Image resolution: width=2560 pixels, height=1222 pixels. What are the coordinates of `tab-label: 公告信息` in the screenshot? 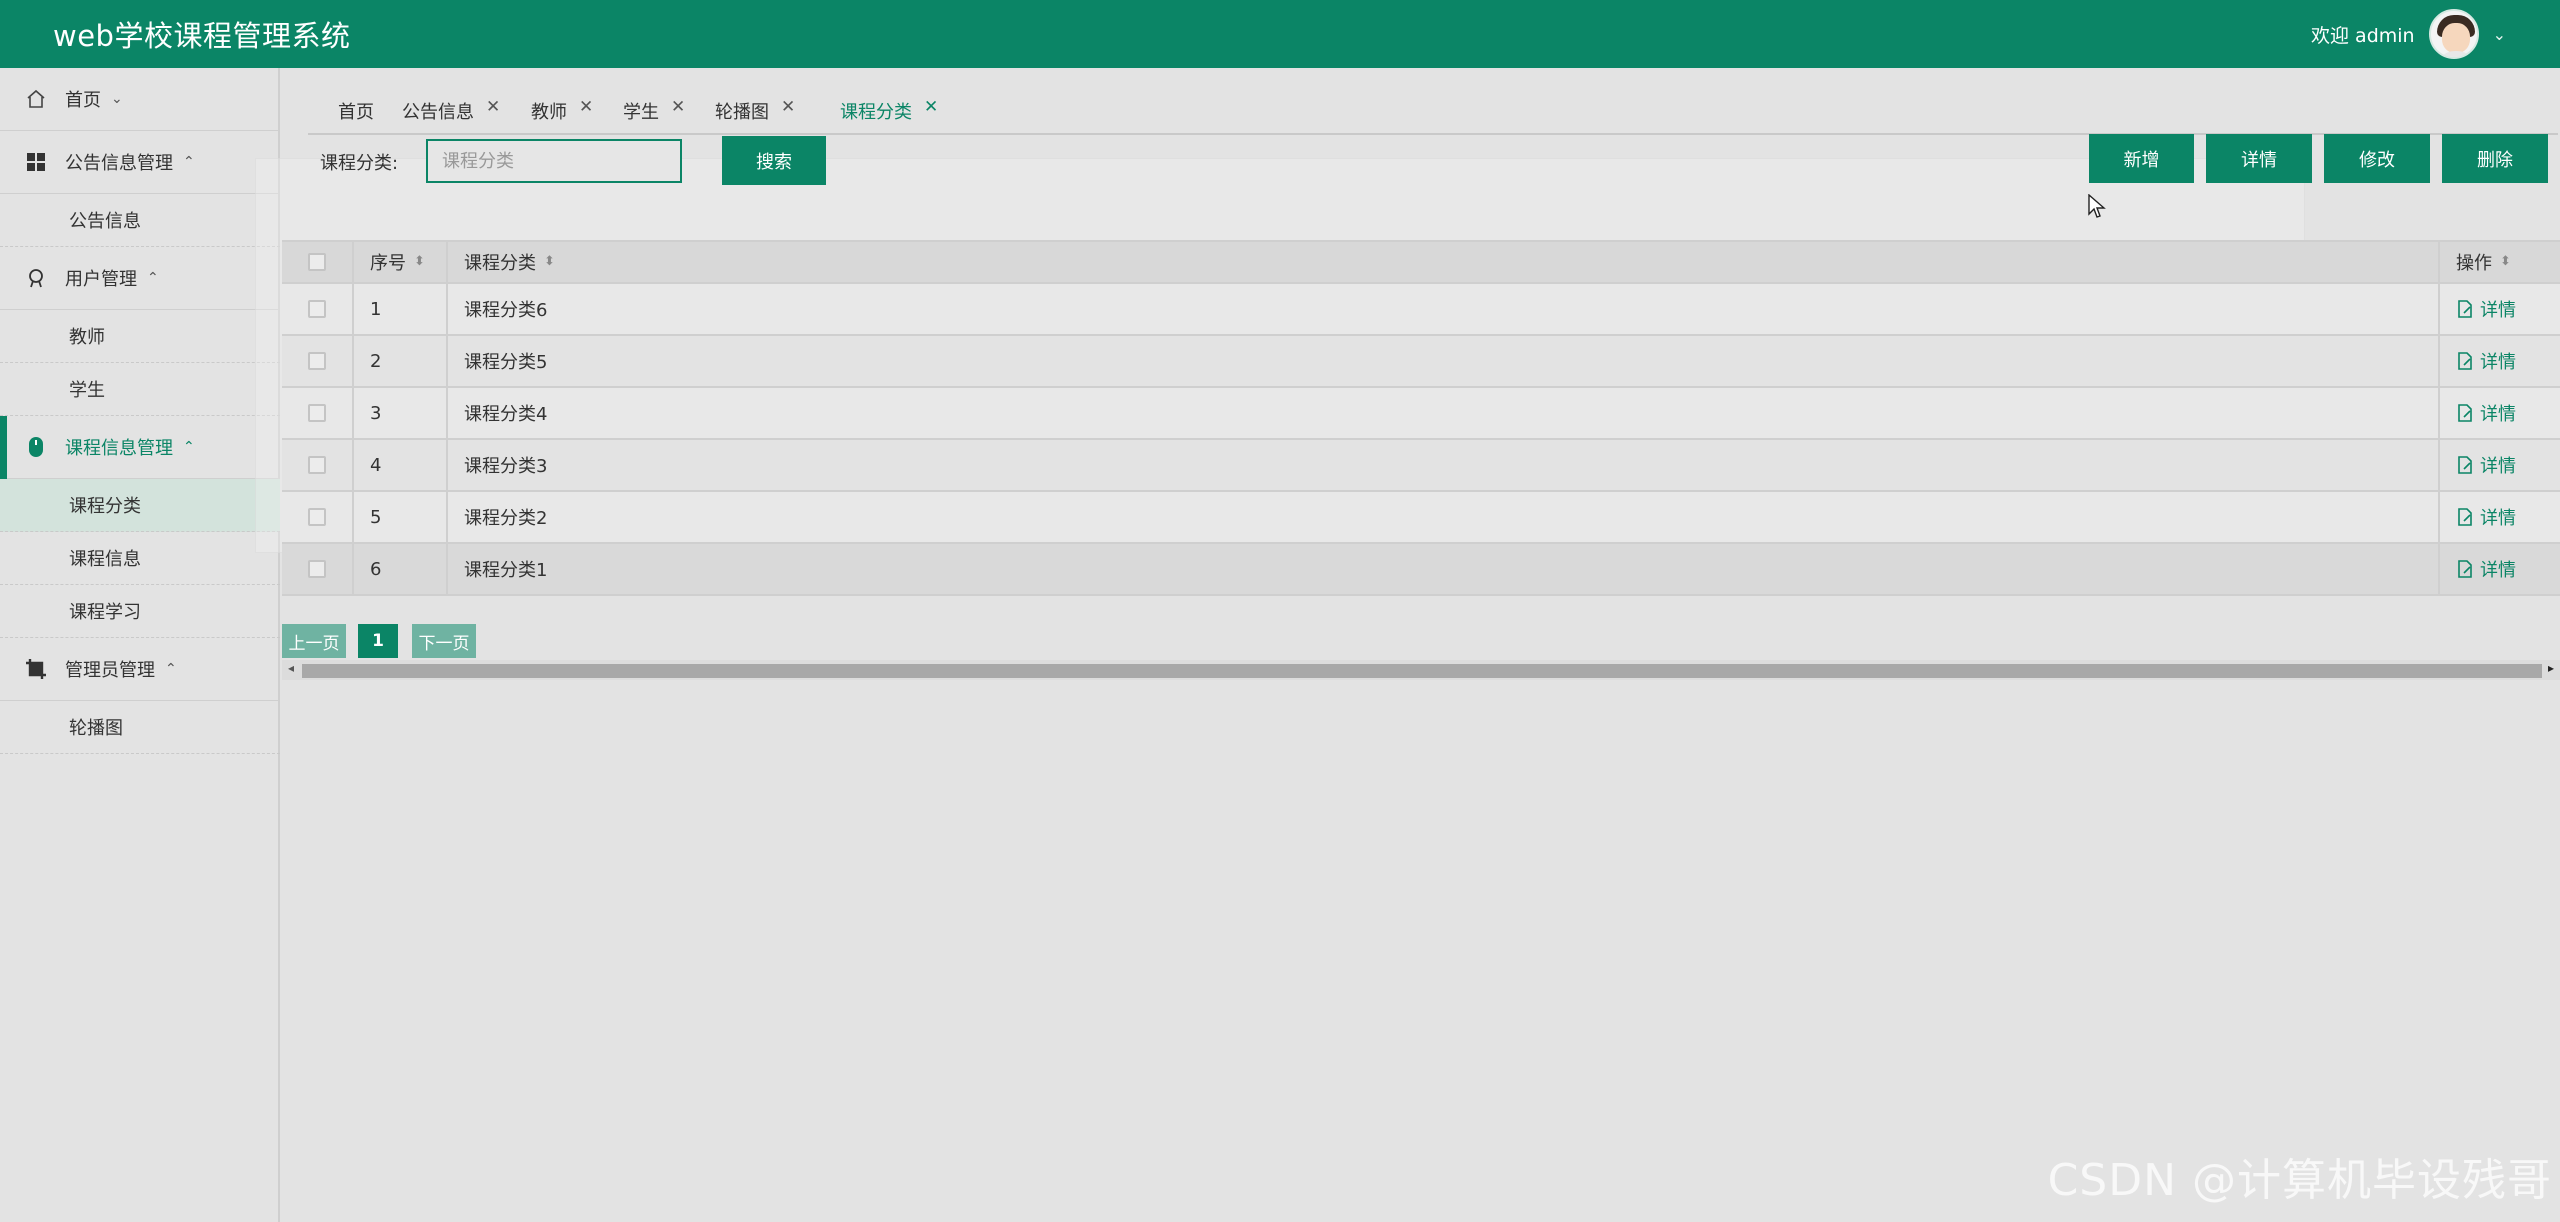 It's located at (438, 112).